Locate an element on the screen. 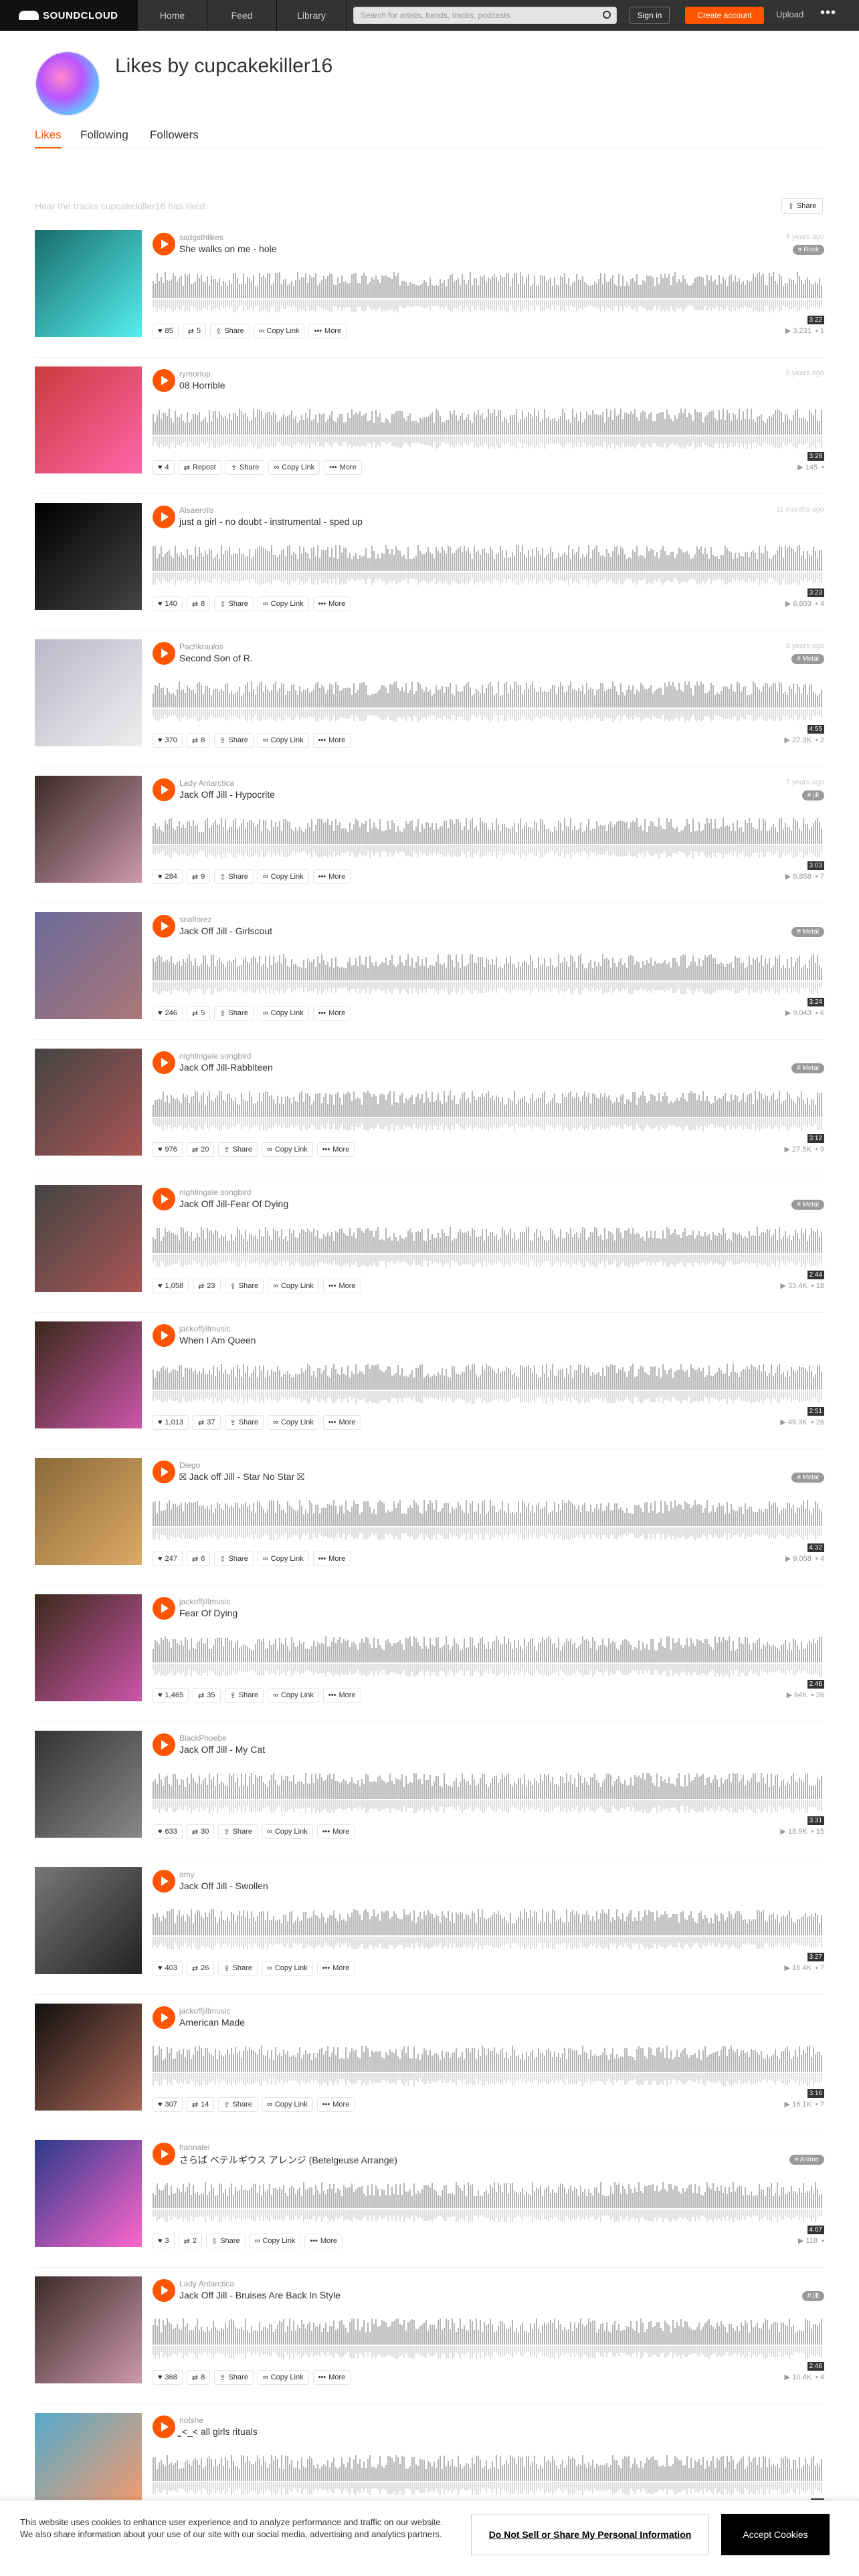 This screenshot has height=2576, width=859. upload-link: Upload is located at coordinates (789, 14).